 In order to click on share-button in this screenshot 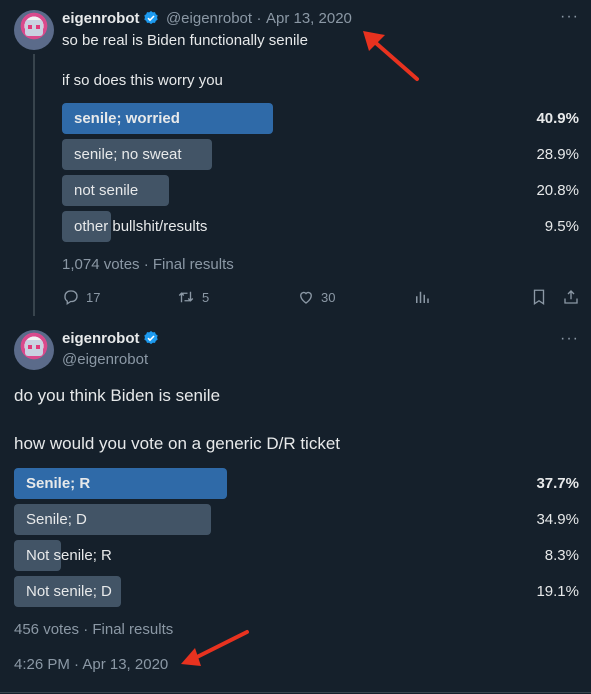, I will do `click(571, 297)`.